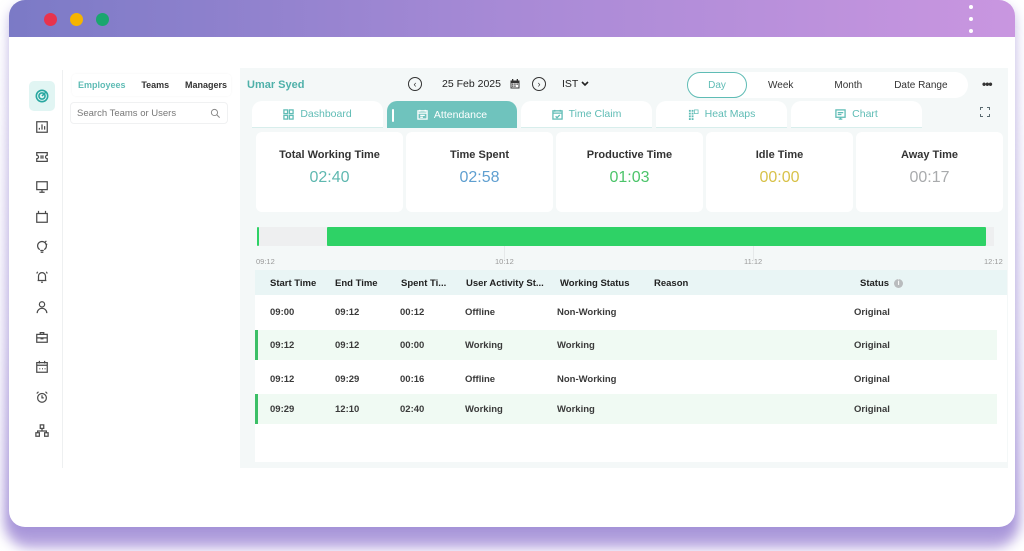 The image size is (1024, 551). What do you see at coordinates (41, 336) in the screenshot?
I see `sidebar-item-projects` at bounding box center [41, 336].